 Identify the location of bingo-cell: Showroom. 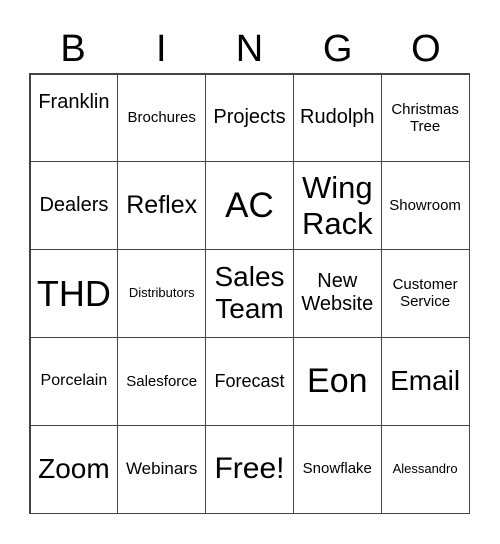
(425, 206).